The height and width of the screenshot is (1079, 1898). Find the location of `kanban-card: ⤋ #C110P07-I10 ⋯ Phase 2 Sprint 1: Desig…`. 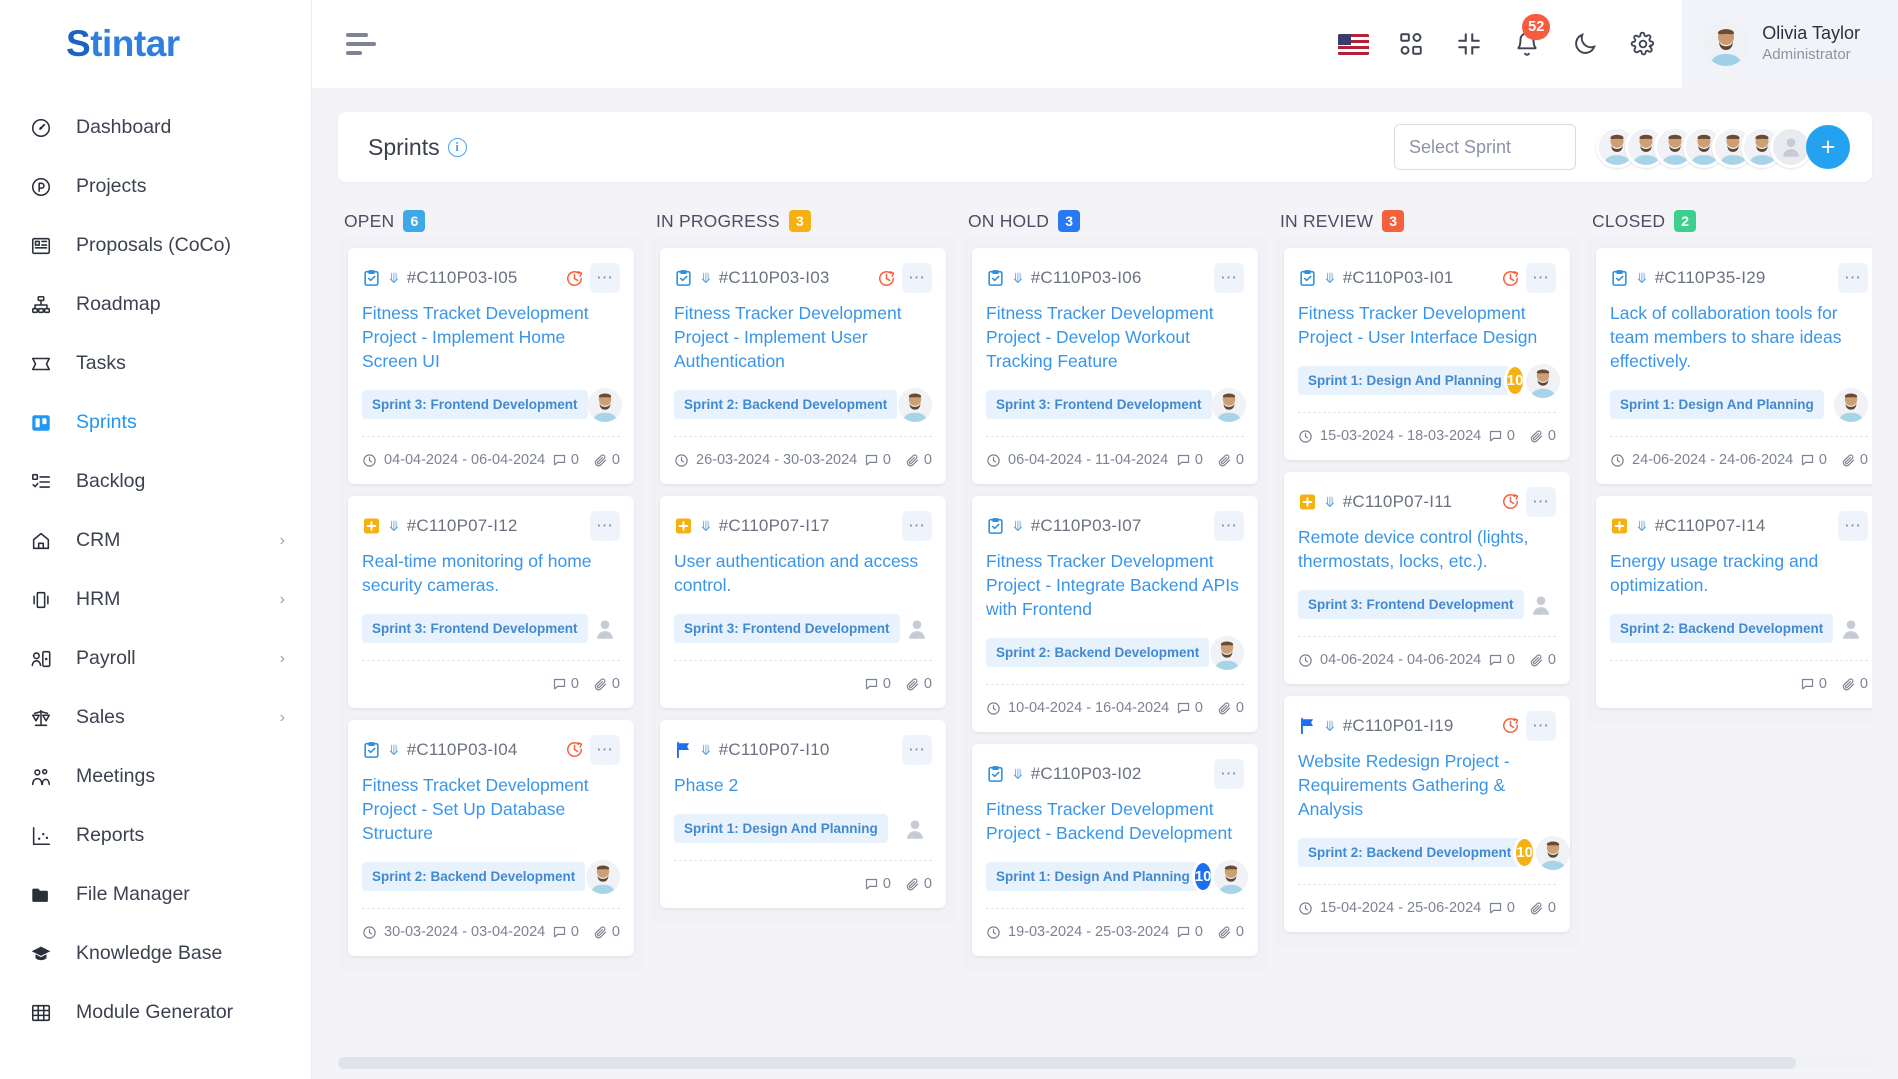

kanban-card: ⤋ #C110P07-I10 ⋯ Phase 2 Sprint 1: Desig… is located at coordinates (803, 813).